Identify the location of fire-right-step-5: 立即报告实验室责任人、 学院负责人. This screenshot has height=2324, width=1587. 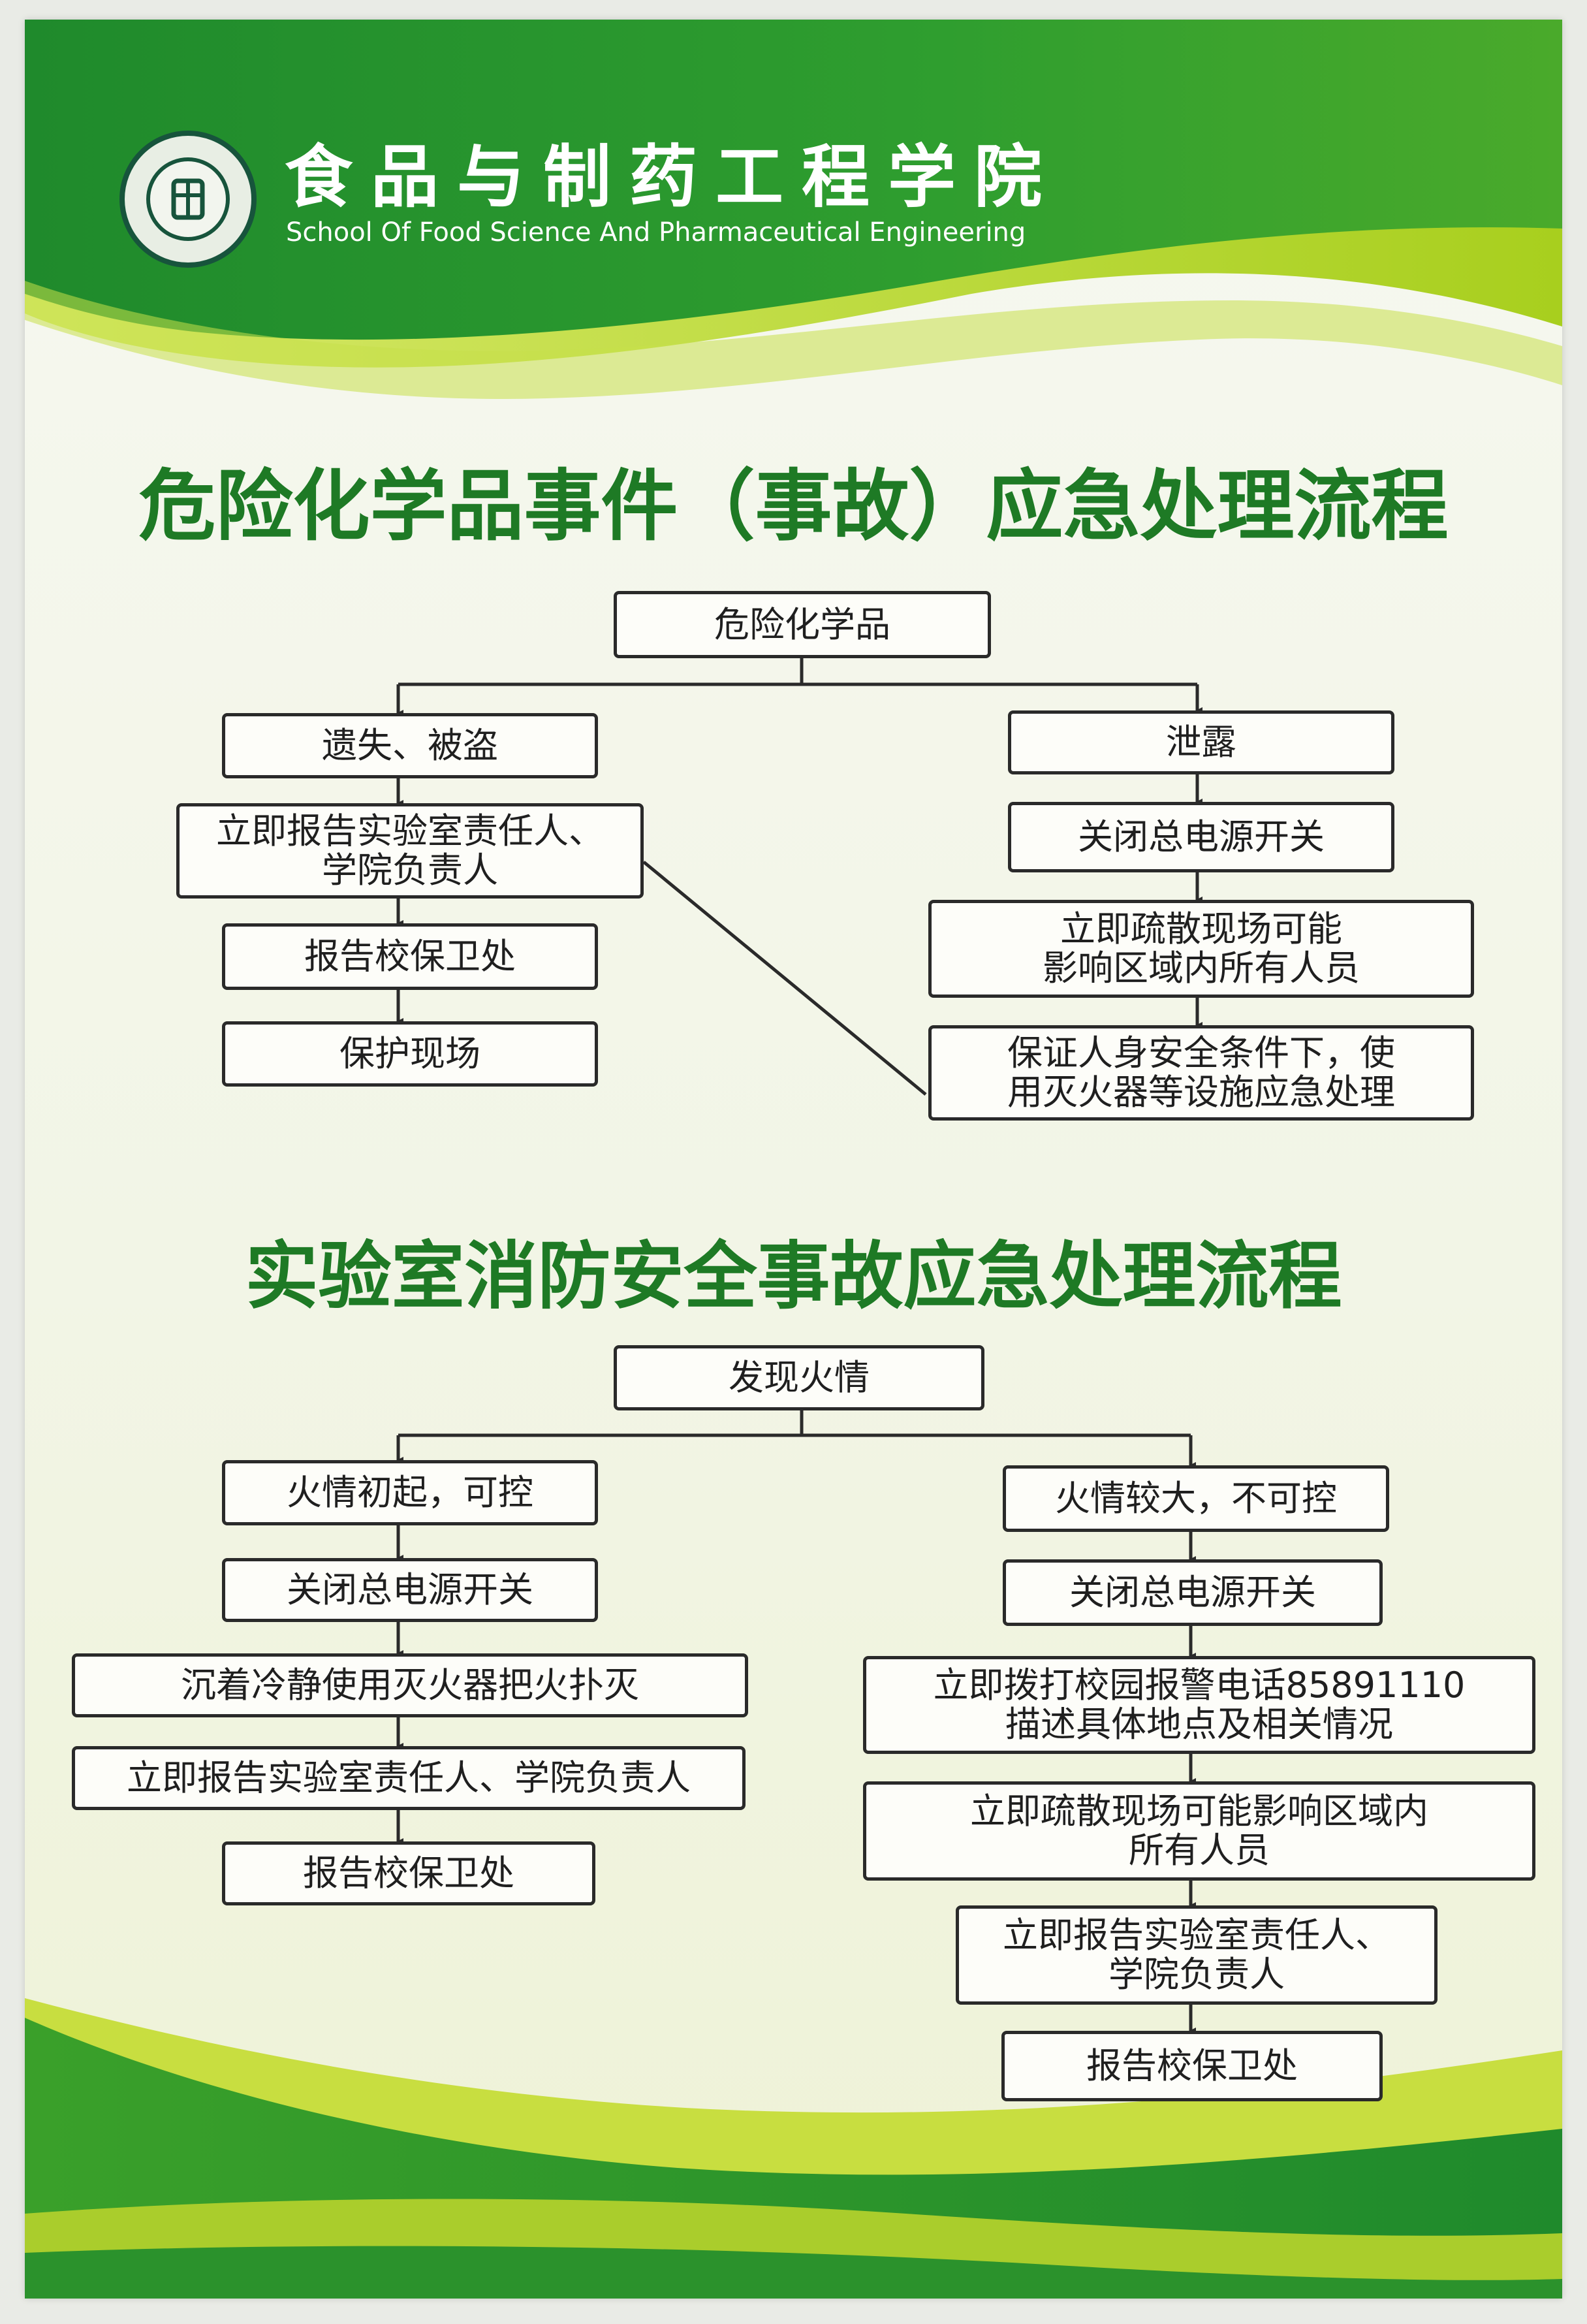
(1197, 1955).